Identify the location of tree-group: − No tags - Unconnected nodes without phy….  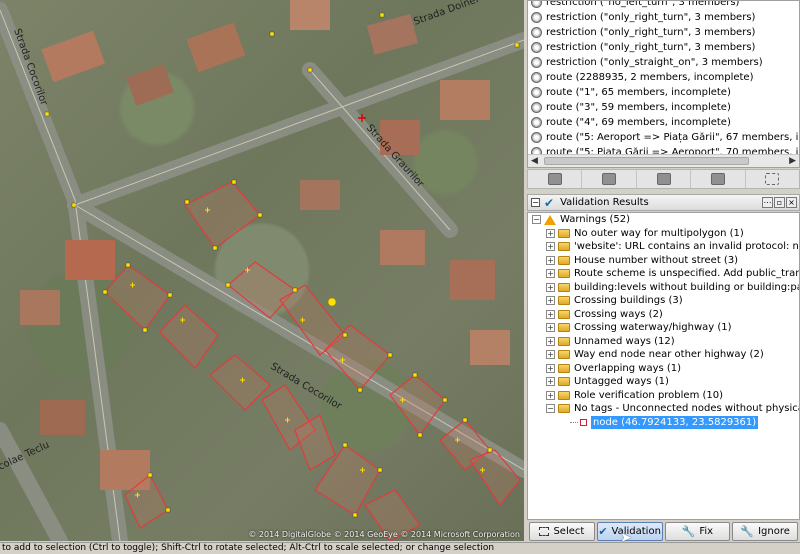
(663, 409).